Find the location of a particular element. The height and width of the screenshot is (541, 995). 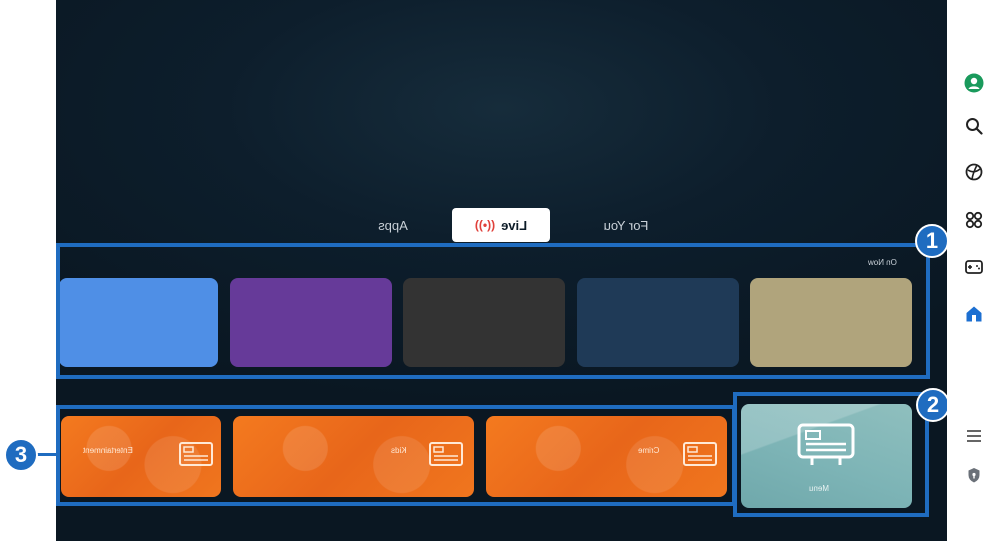

callout-badge-1: 1 is located at coordinates (932, 241).